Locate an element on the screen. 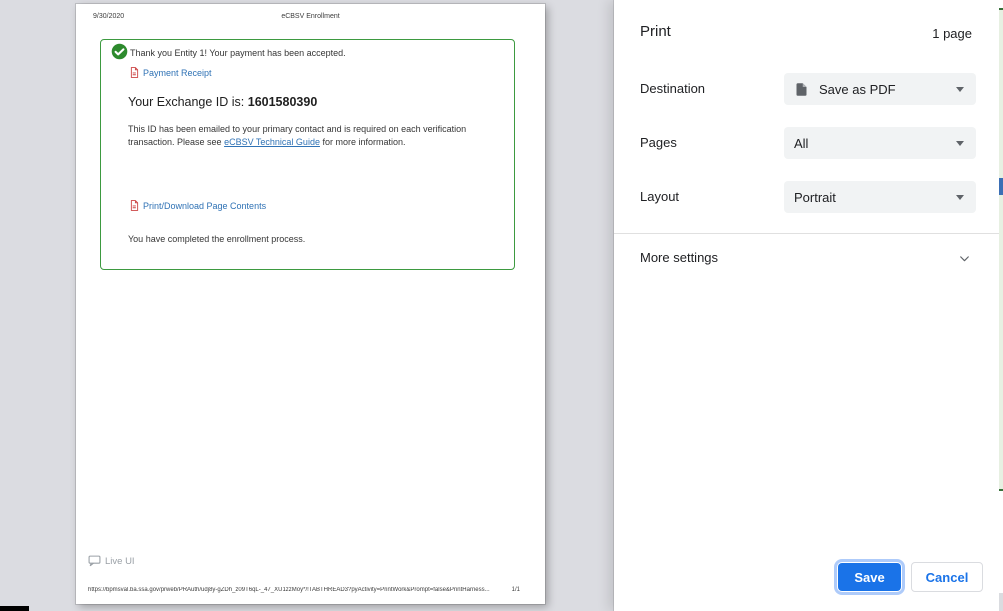 This screenshot has width=1003, height=611. live-ui-badge: Live UI is located at coordinates (111, 561).